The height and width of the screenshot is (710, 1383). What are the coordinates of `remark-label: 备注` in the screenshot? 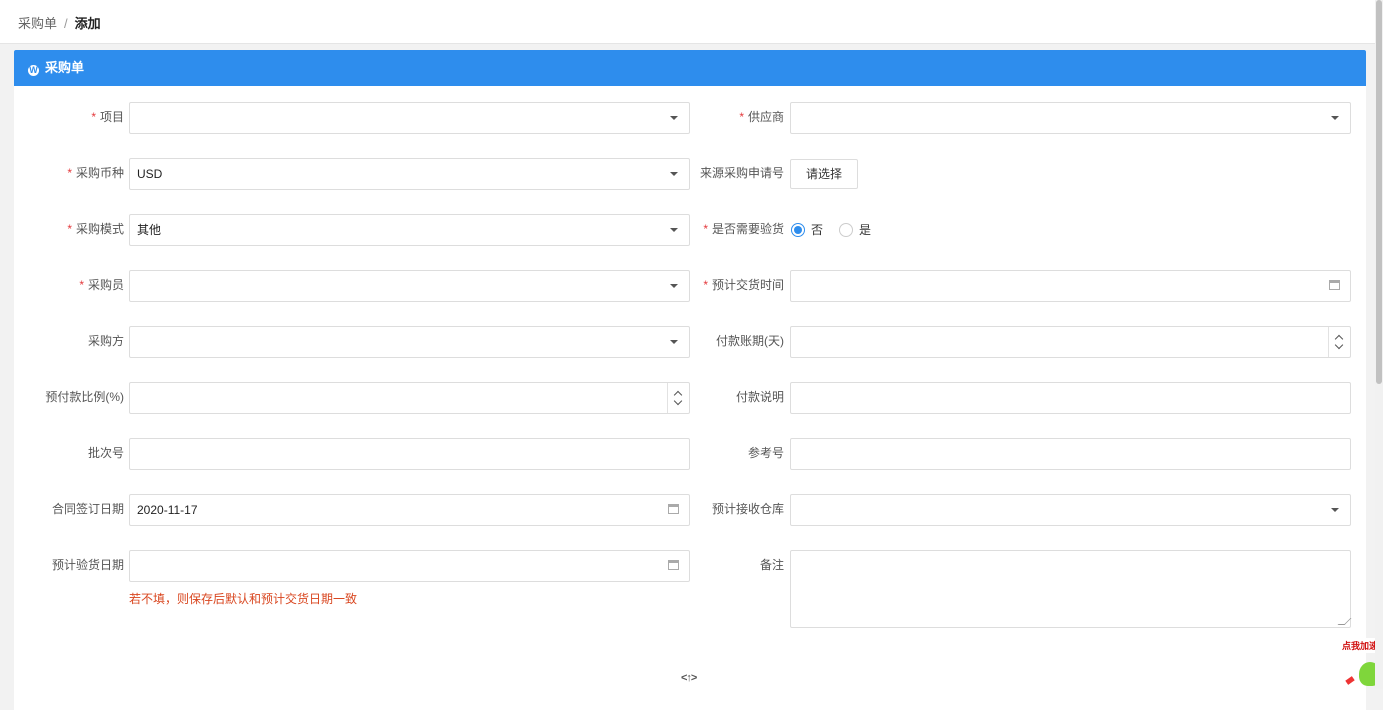 It's located at (771, 565).